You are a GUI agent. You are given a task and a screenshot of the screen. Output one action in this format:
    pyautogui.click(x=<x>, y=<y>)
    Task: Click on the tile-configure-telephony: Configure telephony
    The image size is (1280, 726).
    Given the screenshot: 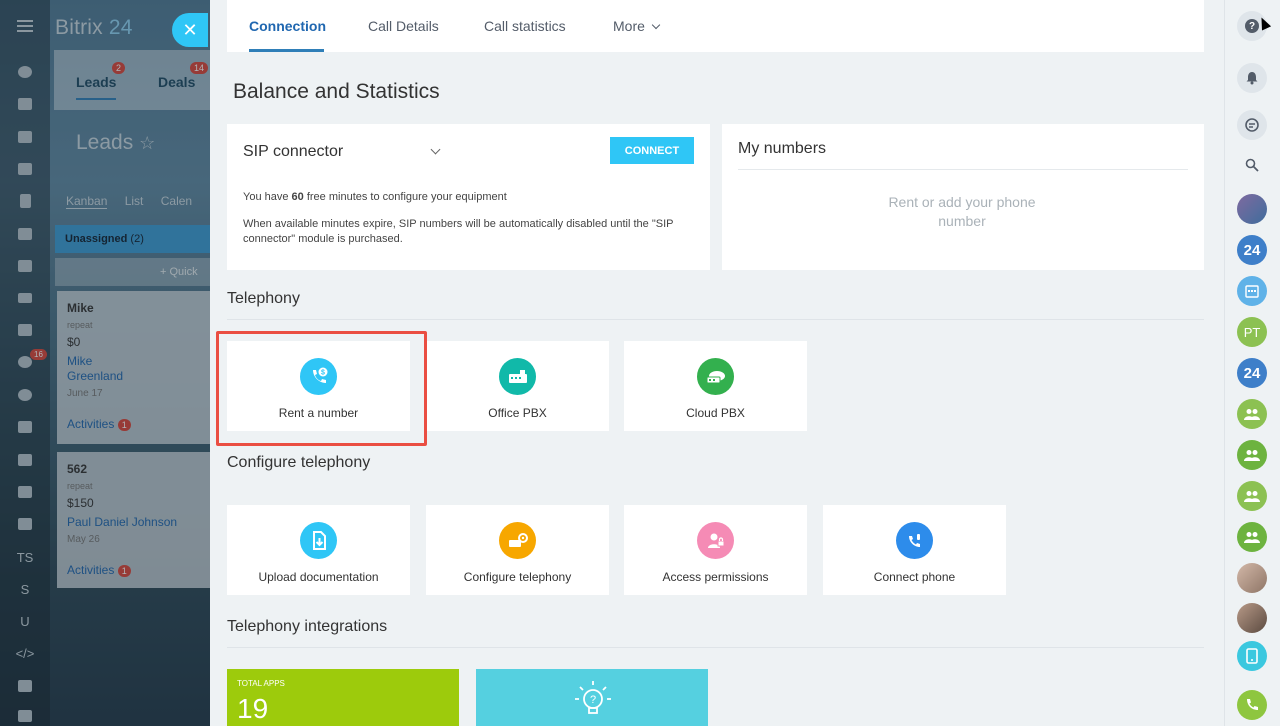 What is the action you would take?
    pyautogui.click(x=517, y=550)
    